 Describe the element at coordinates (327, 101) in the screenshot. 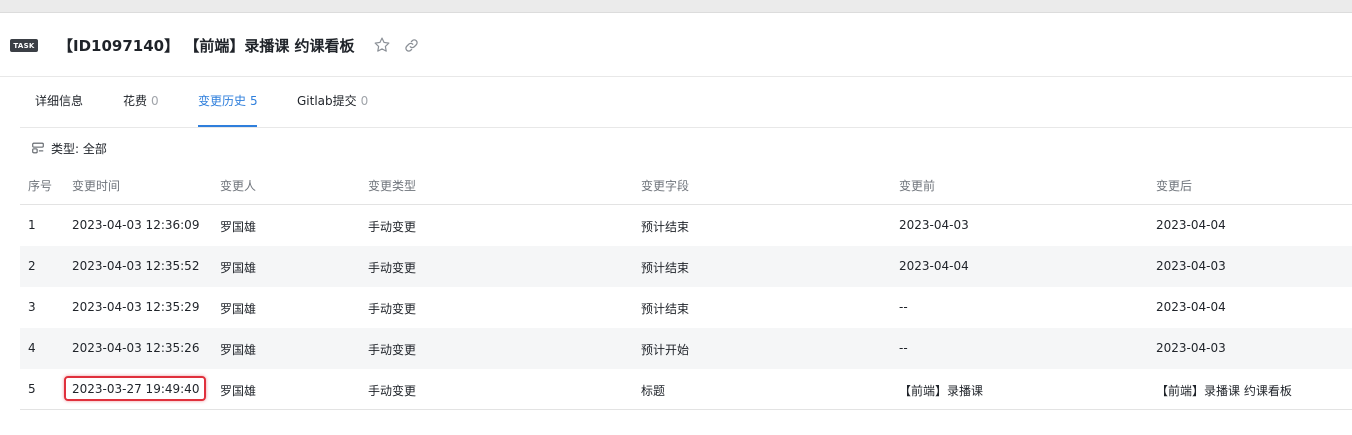

I see `tab-gitlab-commits-label: Gitlab提交` at that location.